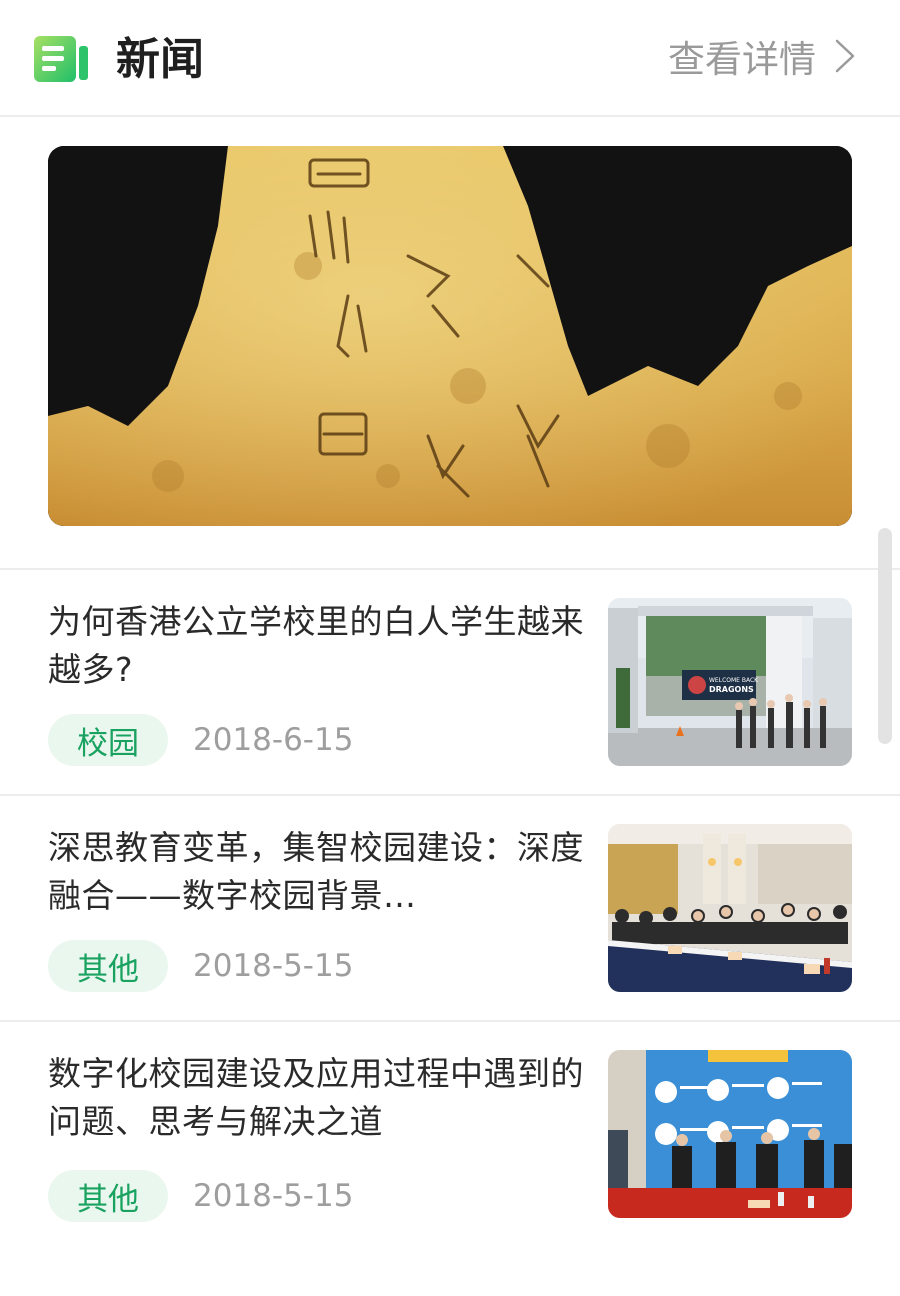 This screenshot has height=1296, width=900. What do you see at coordinates (885, 636) in the screenshot?
I see `vertical-scrollbar` at bounding box center [885, 636].